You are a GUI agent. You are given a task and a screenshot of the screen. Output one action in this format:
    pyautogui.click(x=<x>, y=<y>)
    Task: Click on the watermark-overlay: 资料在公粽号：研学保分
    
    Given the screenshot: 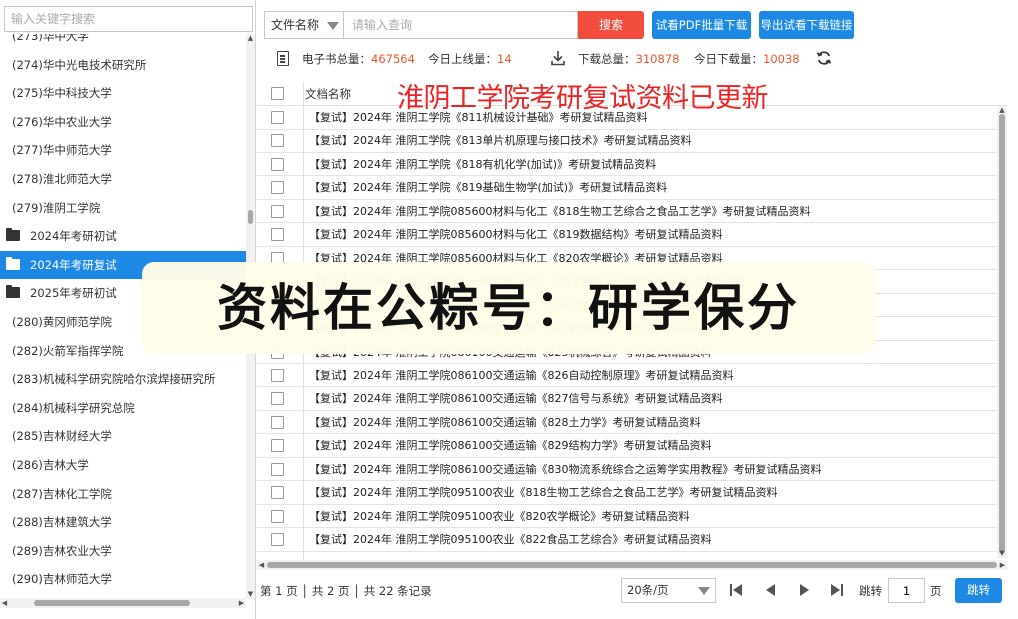 What is the action you would take?
    pyautogui.click(x=508, y=308)
    